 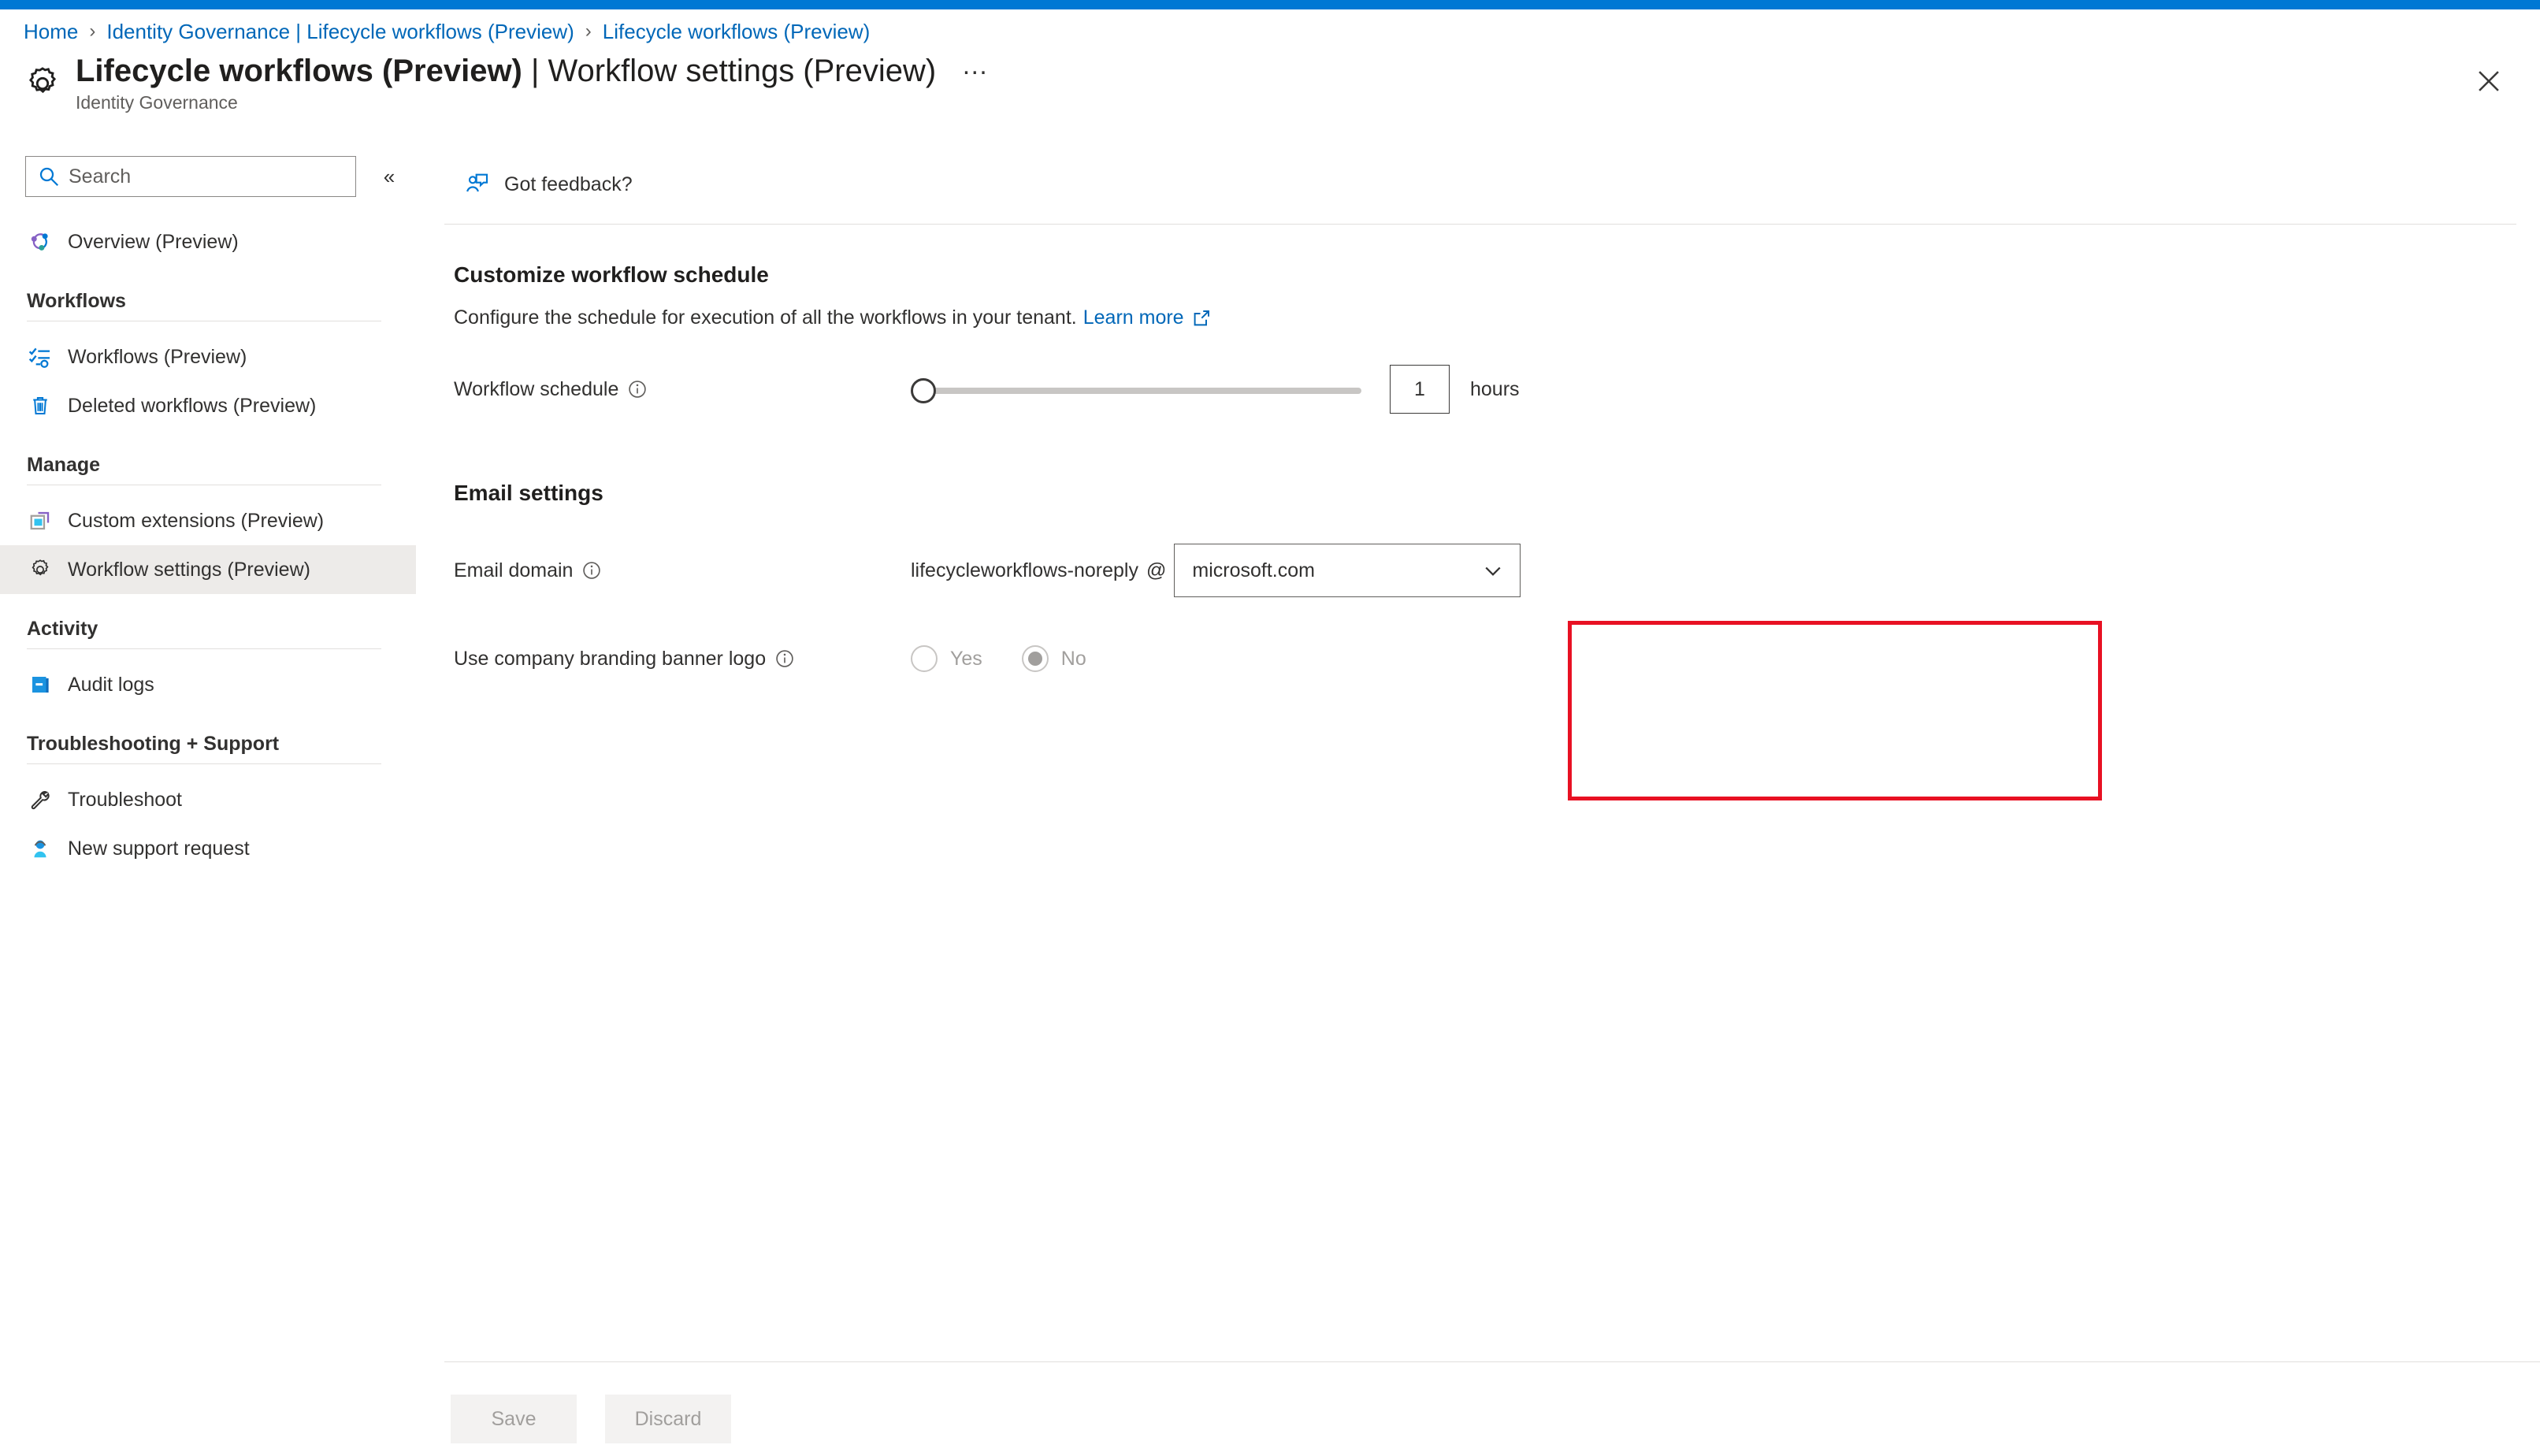 I want to click on workflow-schedule-field: Workflow schedule h, so click(x=1497, y=389).